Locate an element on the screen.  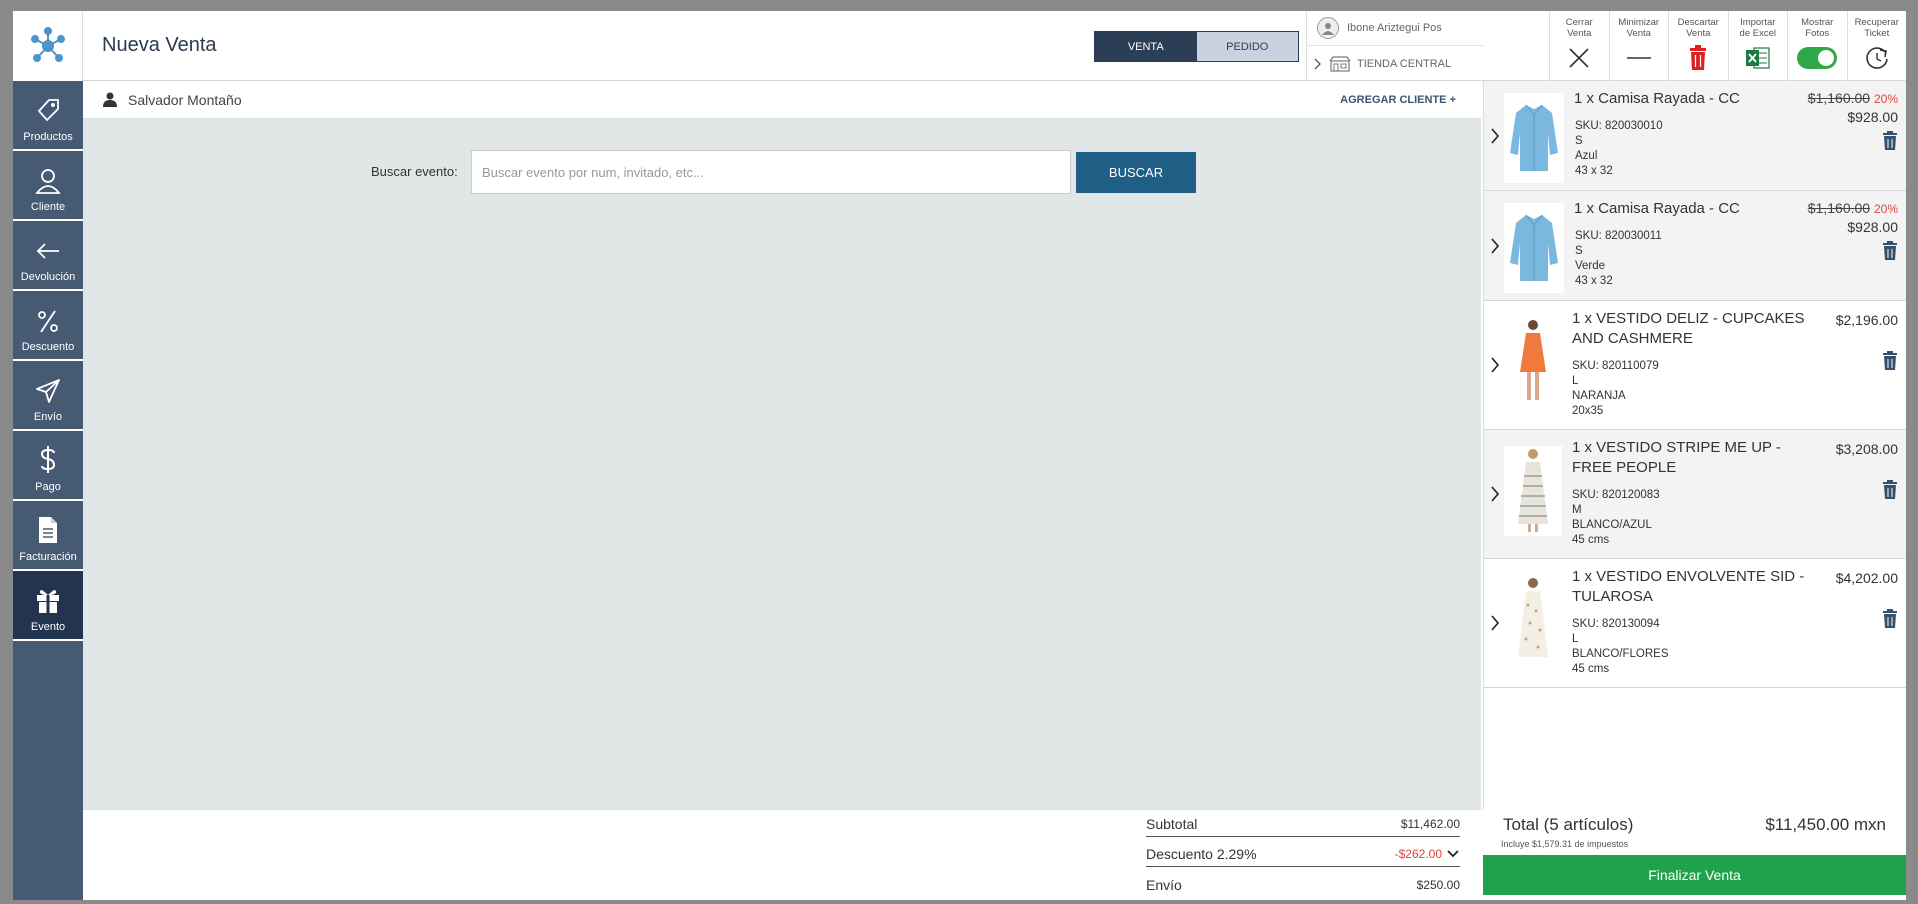
item-color: Azul is located at coordinates (1586, 156).